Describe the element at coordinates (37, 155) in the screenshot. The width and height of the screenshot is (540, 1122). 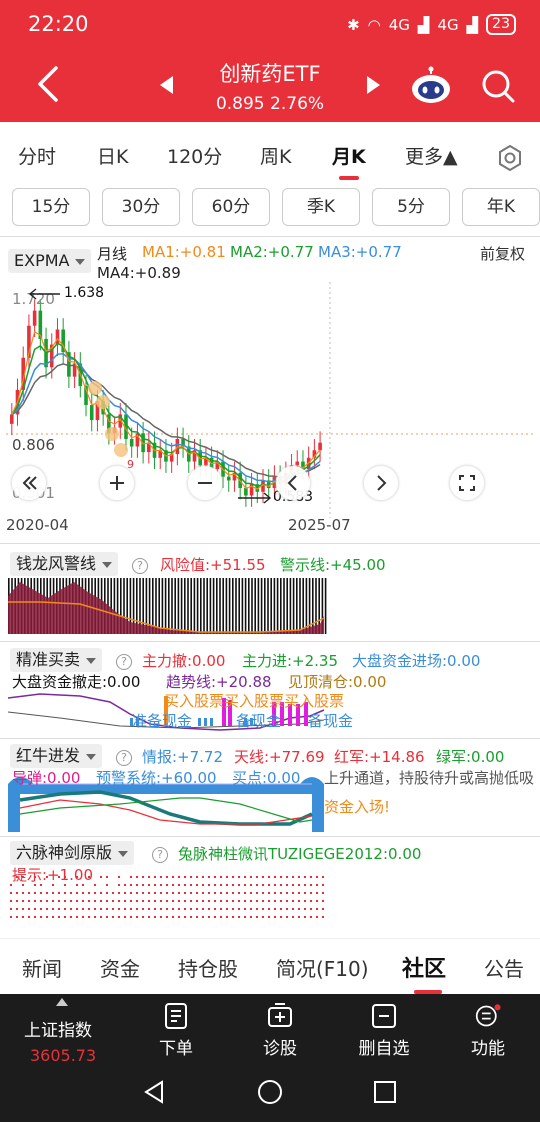
I see `tab-fenshi: 分时` at that location.